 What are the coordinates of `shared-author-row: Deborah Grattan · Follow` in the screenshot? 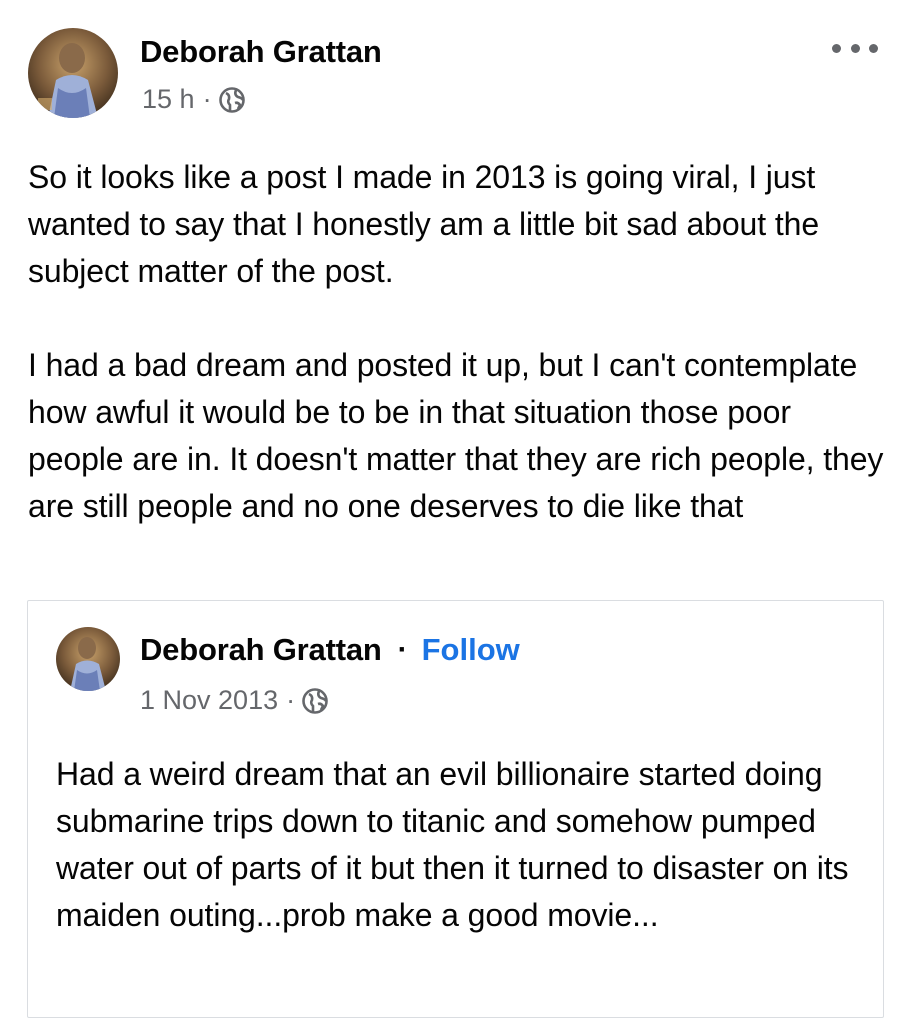 It's located at (330, 650).